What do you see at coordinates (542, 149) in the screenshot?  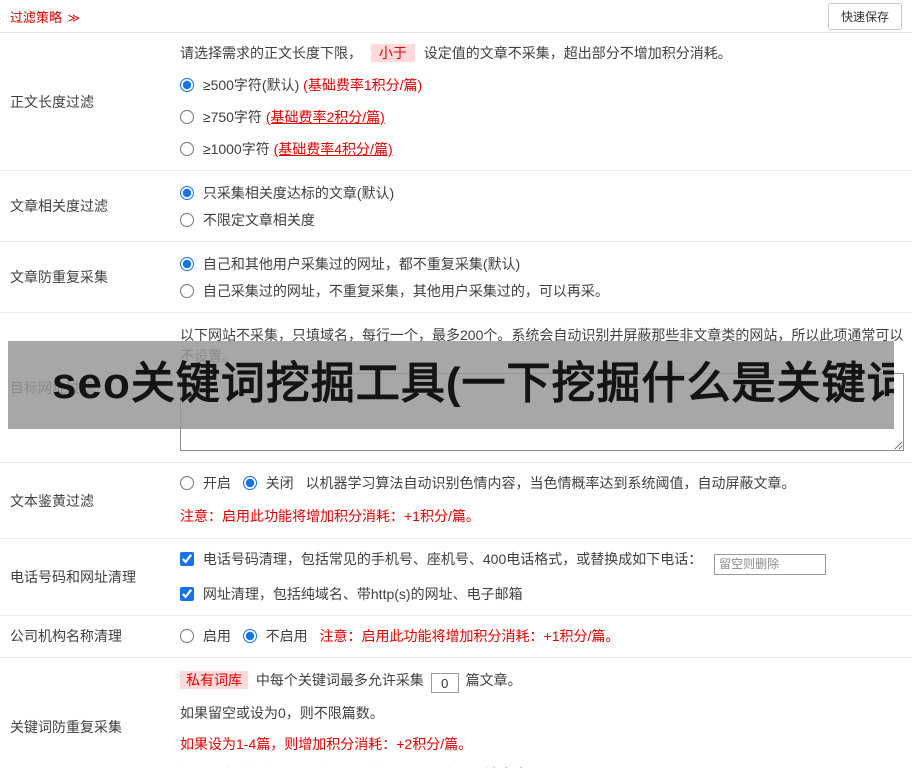 I see `body-length-option-1000: ≥1000字符 (基础费率4积分/篇)` at bounding box center [542, 149].